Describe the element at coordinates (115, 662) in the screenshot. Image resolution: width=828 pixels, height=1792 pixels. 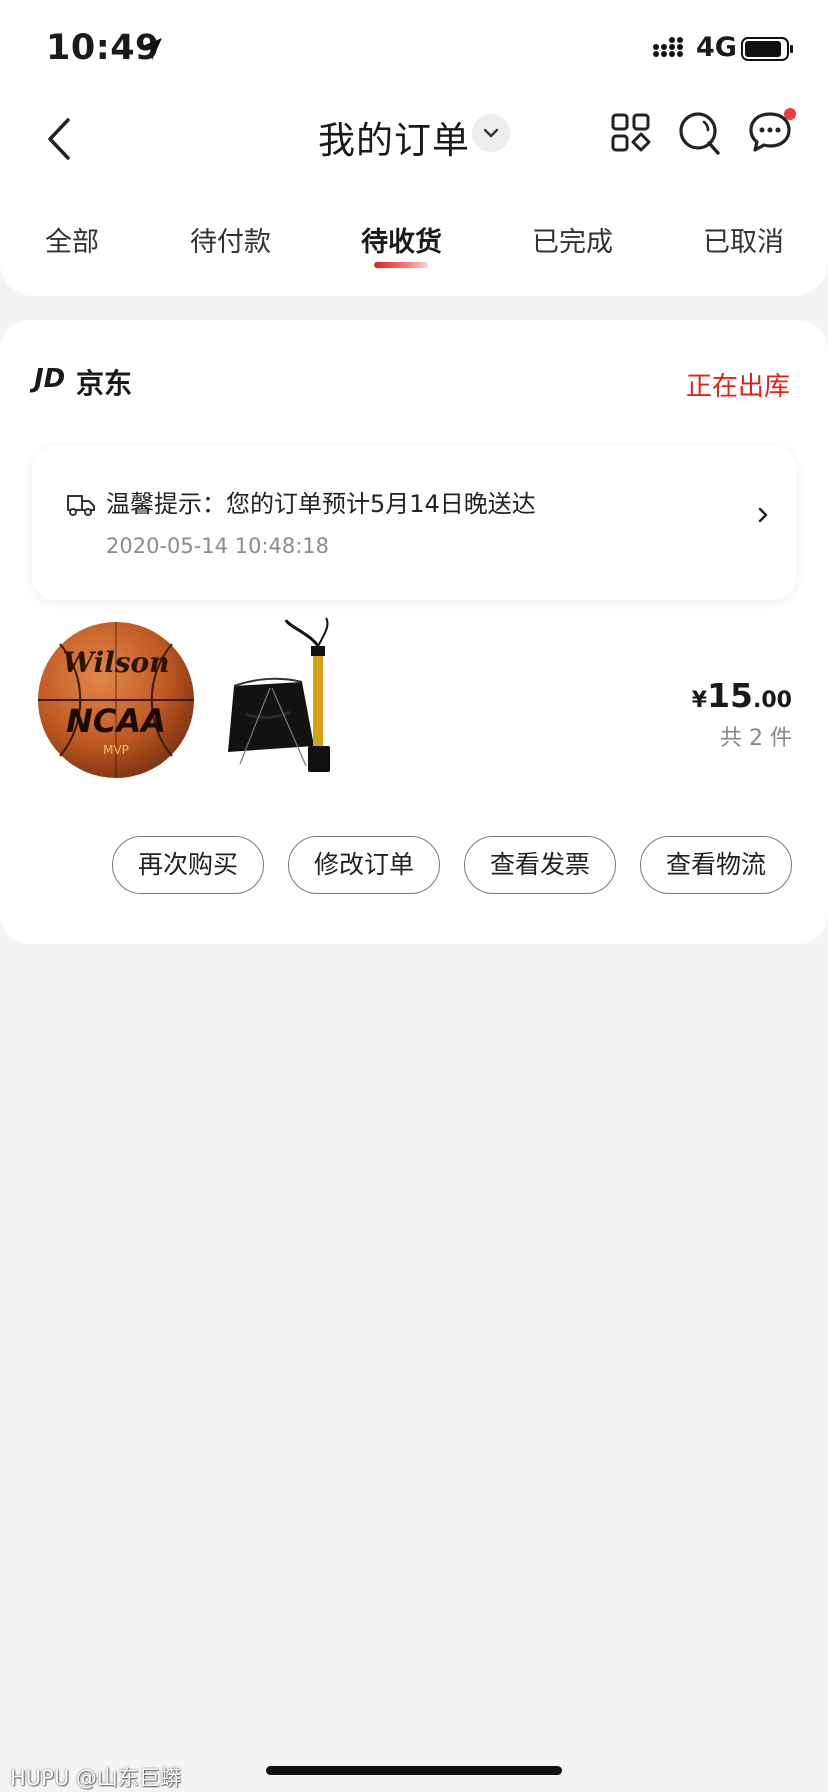
I see `ball-brand-text: Wilson` at that location.